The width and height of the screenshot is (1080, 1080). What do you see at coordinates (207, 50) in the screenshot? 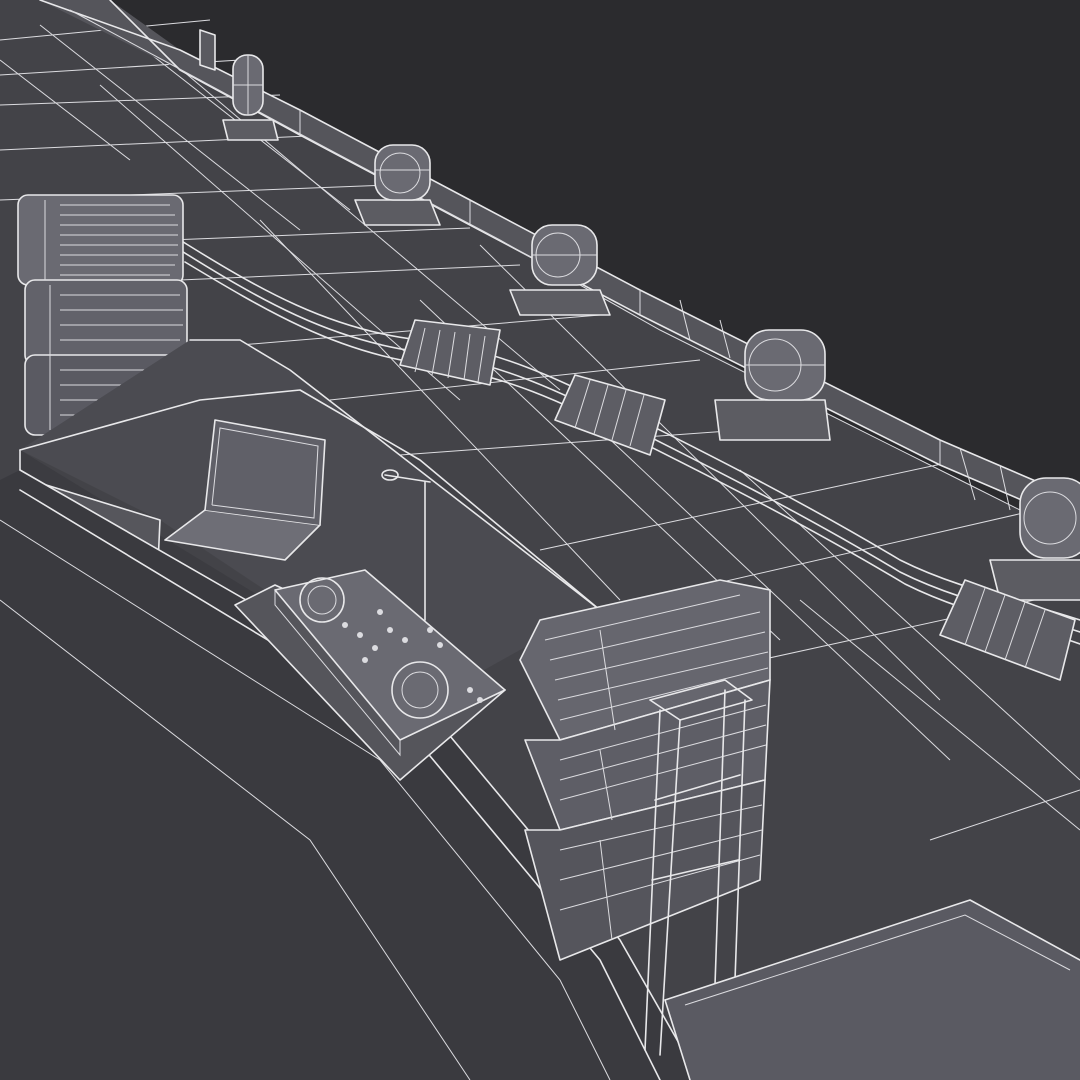
I see `rail-panel` at bounding box center [207, 50].